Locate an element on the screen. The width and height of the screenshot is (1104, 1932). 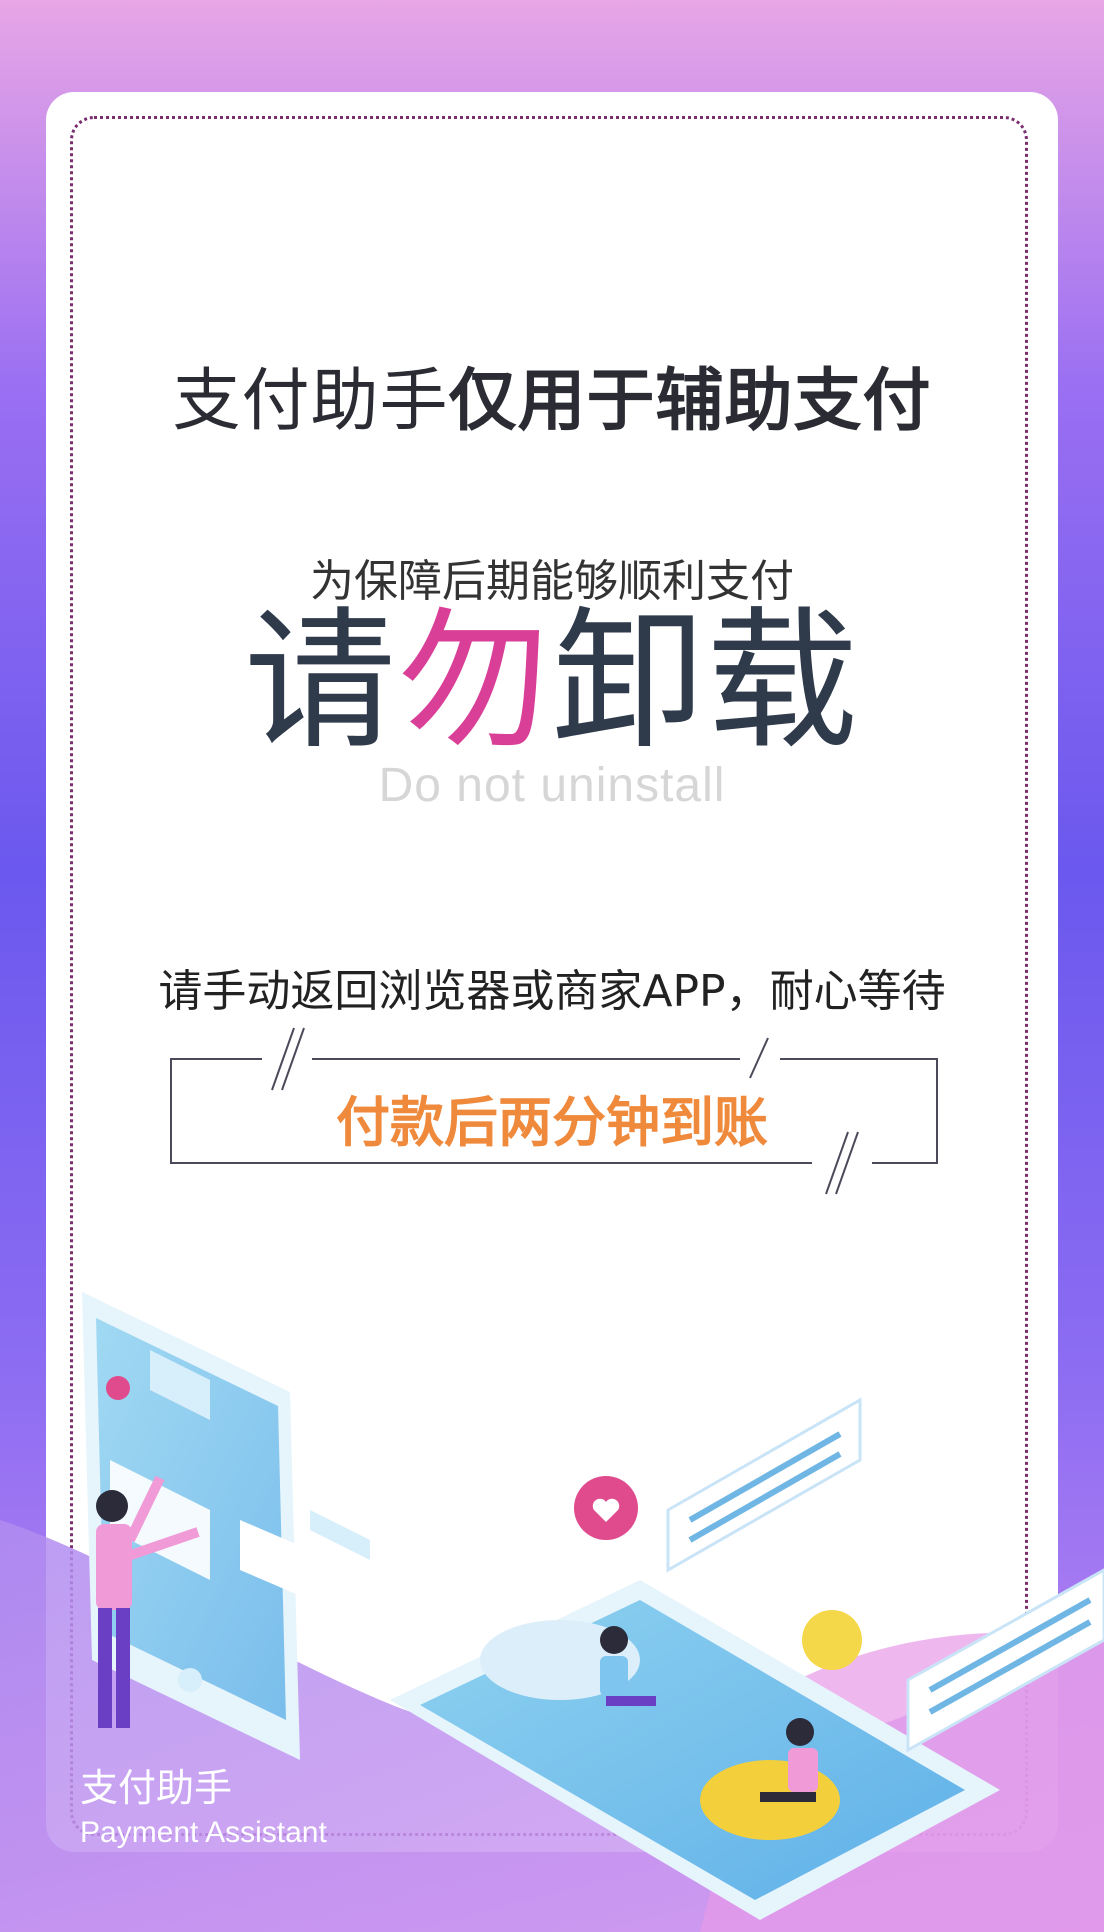
chat-bubble-icon is located at coordinates (764, 1485).